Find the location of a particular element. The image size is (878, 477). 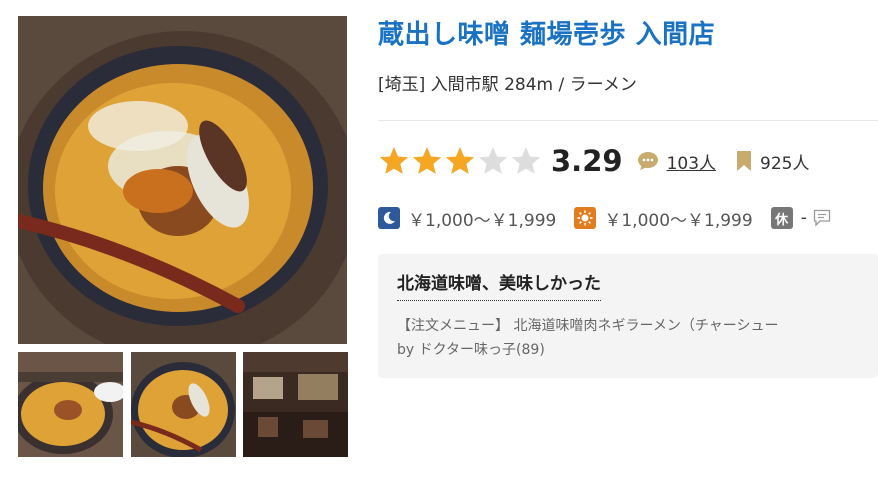

rating-row: 3.29 103人 925人 is located at coordinates (593, 161).